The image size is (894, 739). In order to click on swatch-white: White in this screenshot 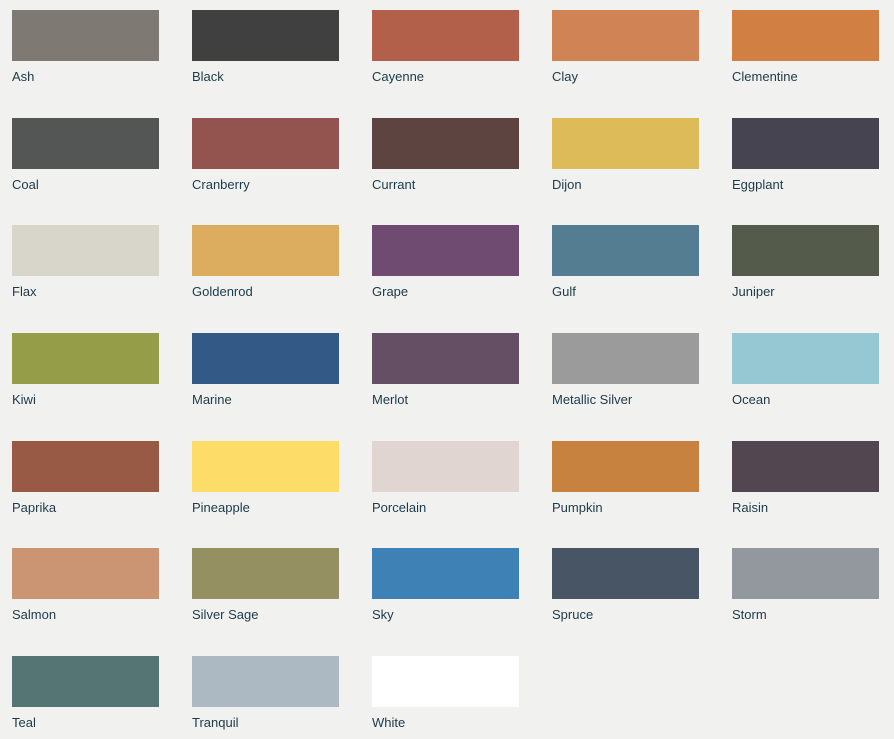, I will do `click(445, 693)`.